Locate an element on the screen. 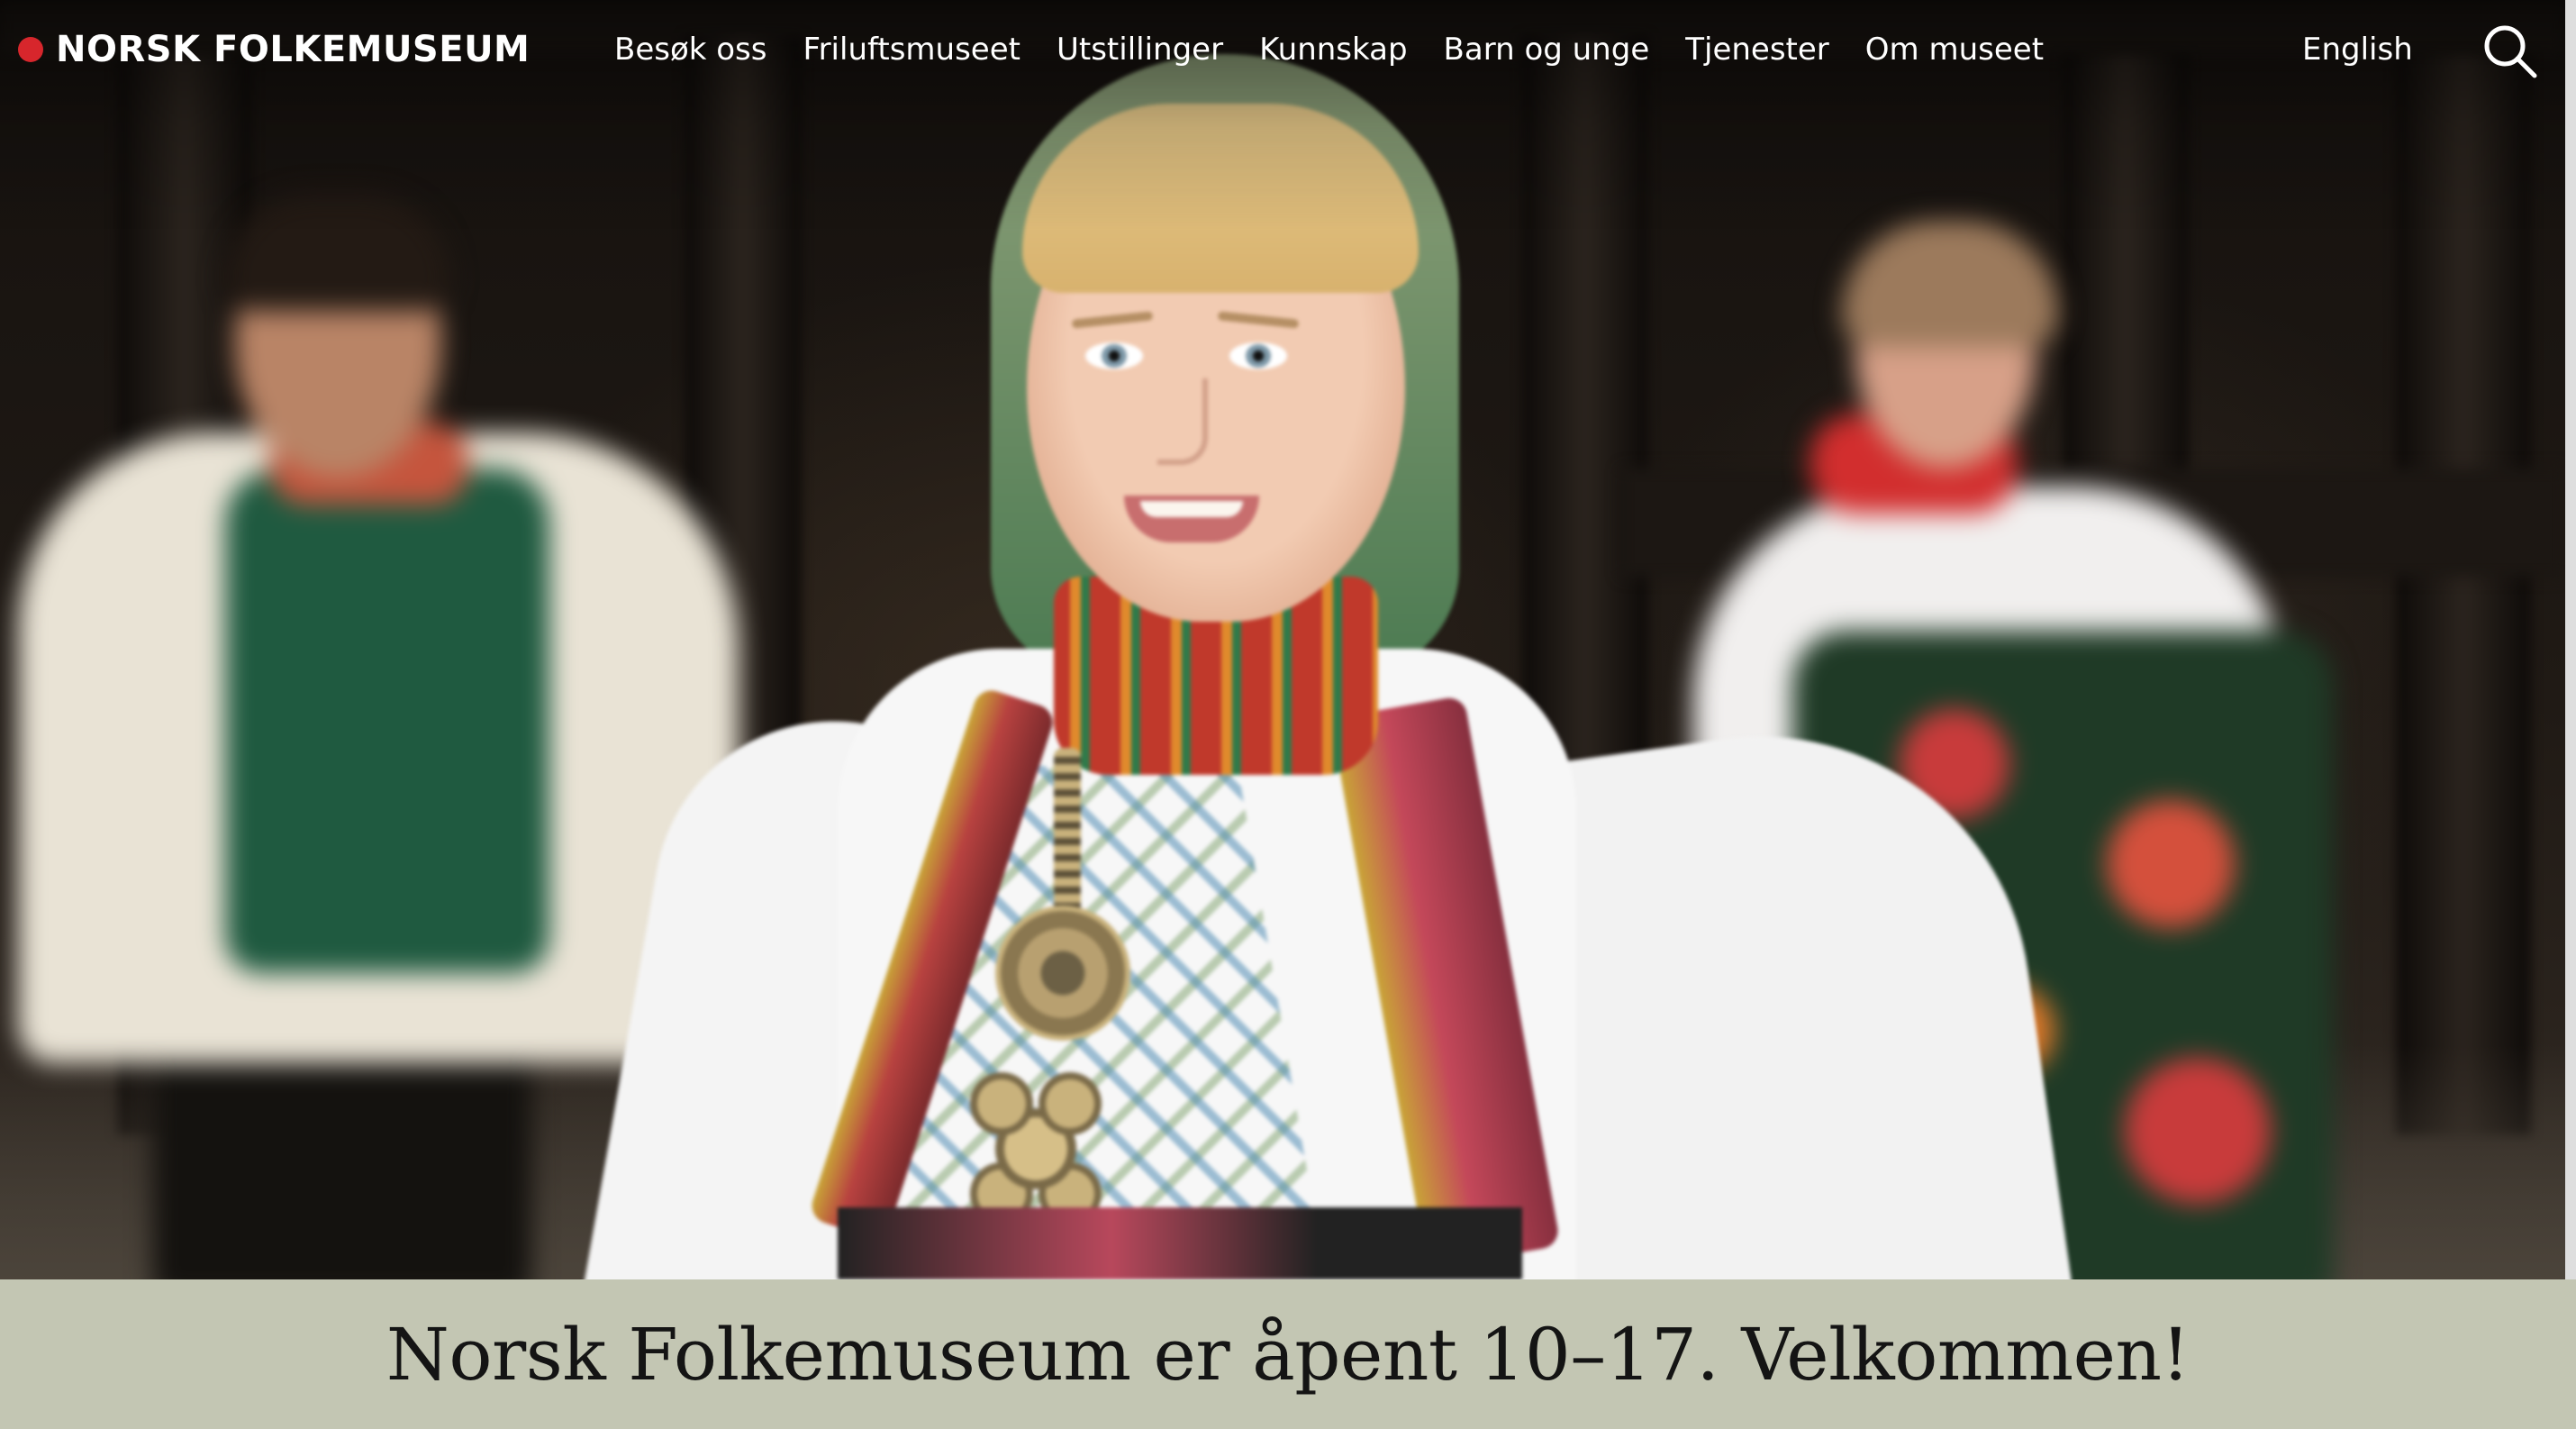 Image resolution: width=2576 pixels, height=1429 pixels. logo-dot-icon is located at coordinates (31, 49).